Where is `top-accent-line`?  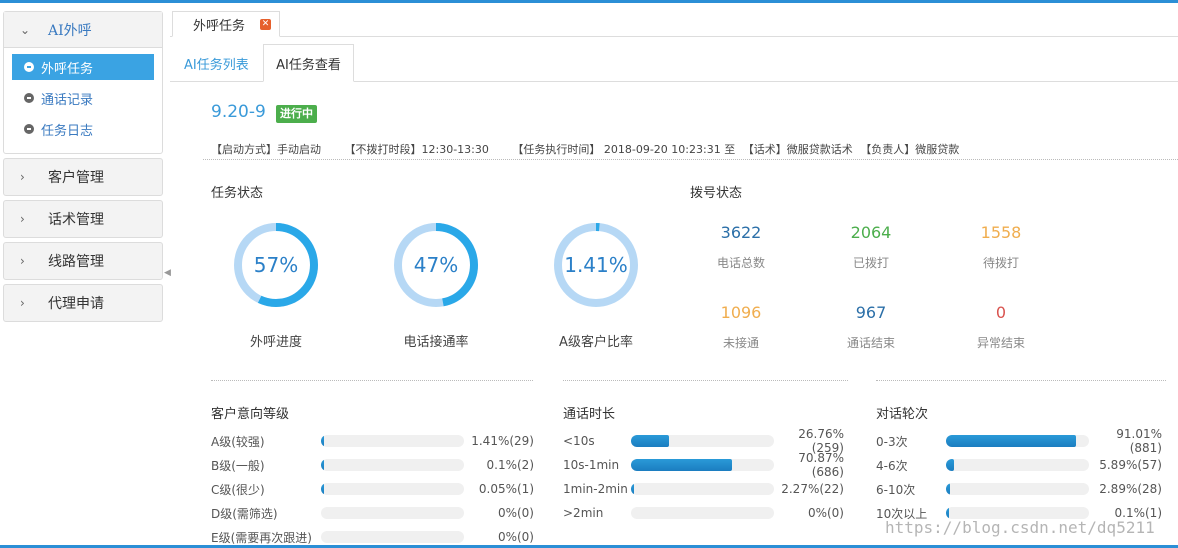
top-accent-line is located at coordinates (589, 1).